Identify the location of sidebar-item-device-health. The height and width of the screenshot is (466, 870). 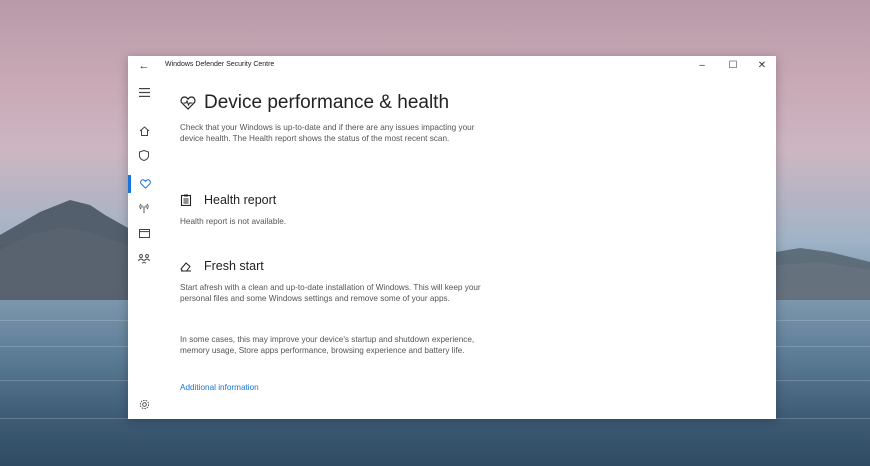
(144, 184).